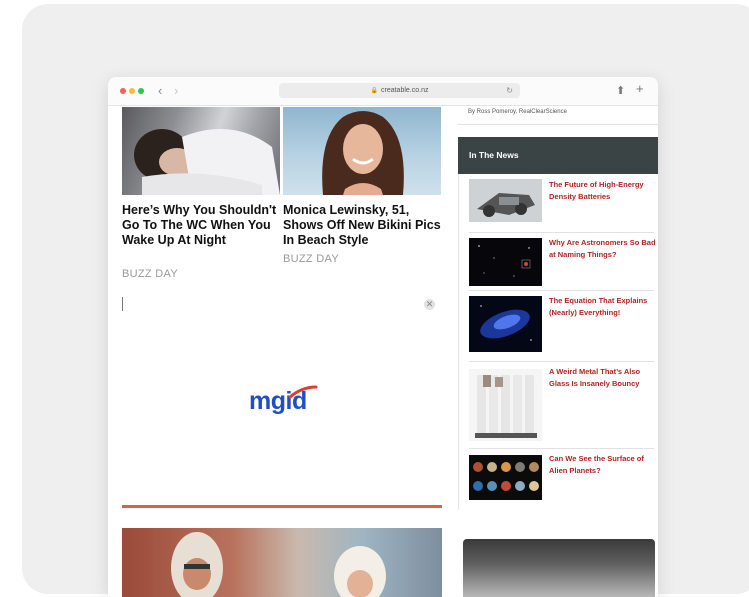 This screenshot has width=749, height=597. Describe the element at coordinates (620, 91) in the screenshot. I see `share-icon: ⬆` at that location.